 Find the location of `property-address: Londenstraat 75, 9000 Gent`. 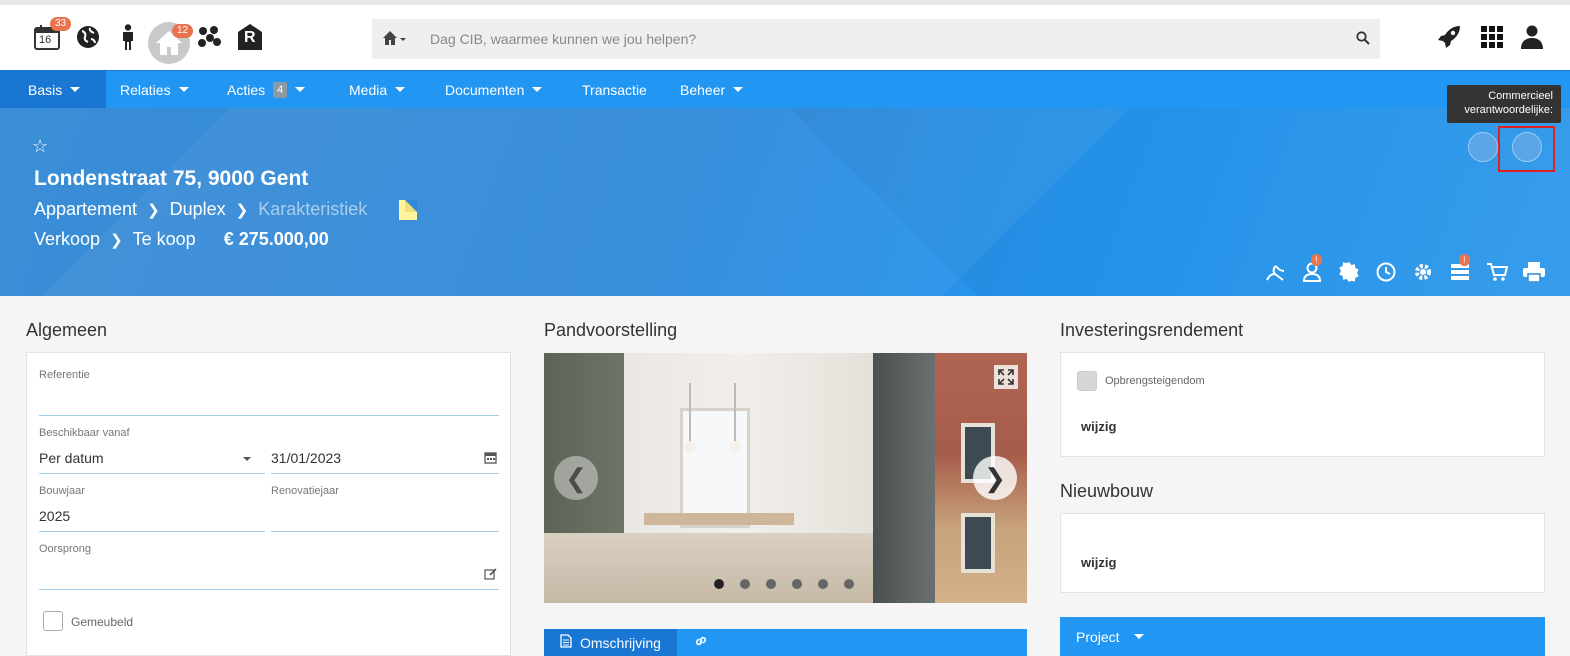

property-address: Londenstraat 75, 9000 Gent is located at coordinates (171, 178).